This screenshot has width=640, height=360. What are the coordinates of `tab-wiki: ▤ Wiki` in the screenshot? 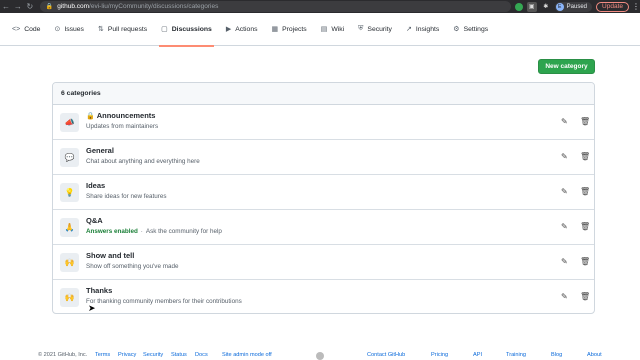 It's located at (332, 29).